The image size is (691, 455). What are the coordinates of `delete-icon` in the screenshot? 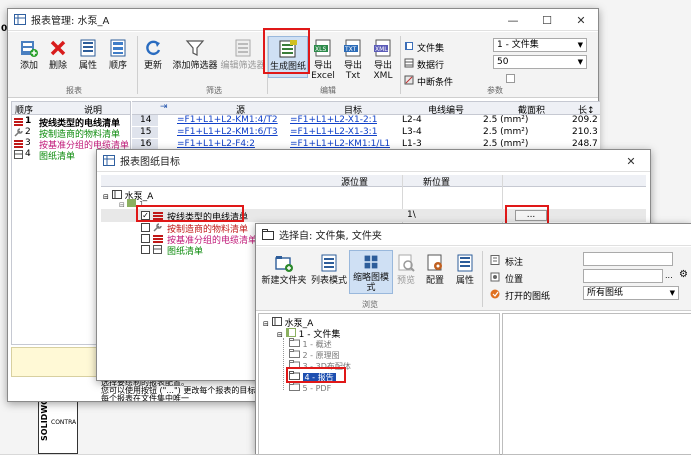 It's located at (58, 48).